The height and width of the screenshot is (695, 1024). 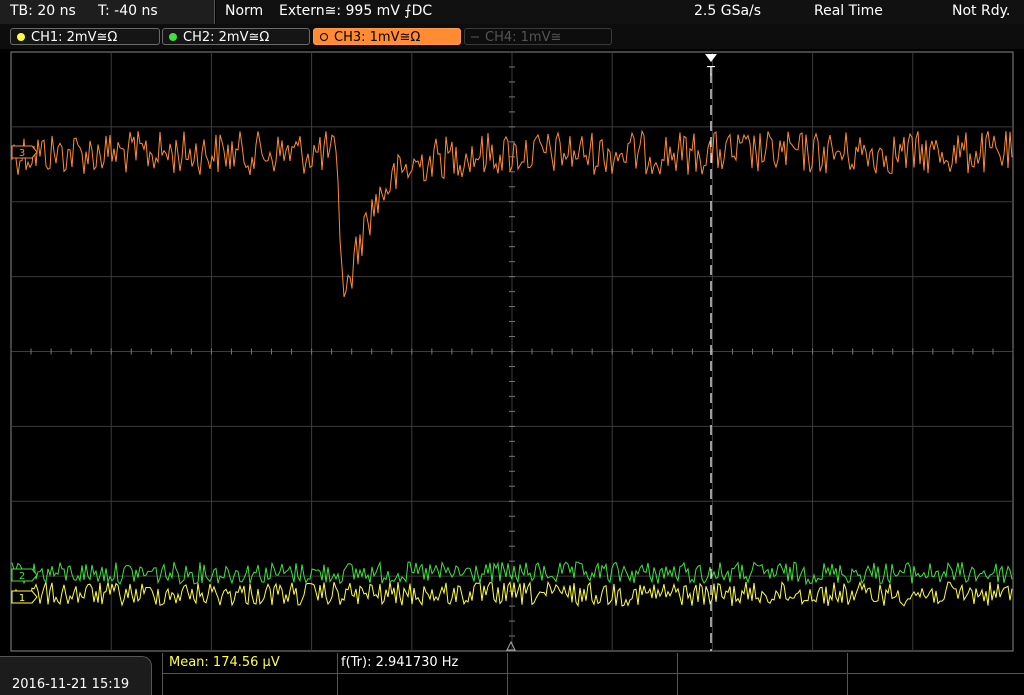 I want to click on ch2-marker-label: 2, so click(x=22, y=576).